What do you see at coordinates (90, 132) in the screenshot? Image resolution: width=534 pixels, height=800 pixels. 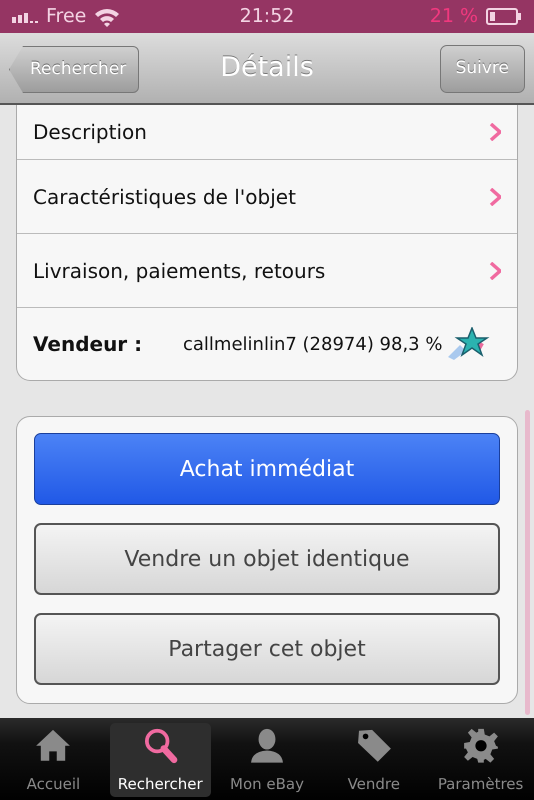 I see `row-label: Description` at bounding box center [90, 132].